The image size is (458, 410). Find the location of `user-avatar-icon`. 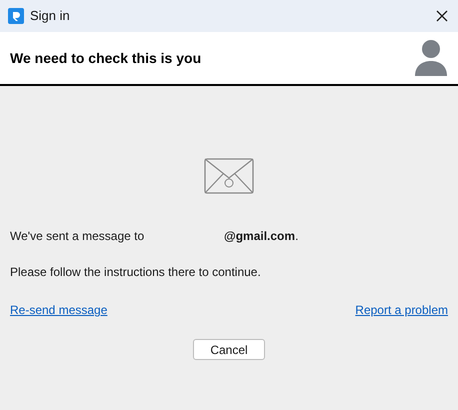

user-avatar-icon is located at coordinates (431, 58).